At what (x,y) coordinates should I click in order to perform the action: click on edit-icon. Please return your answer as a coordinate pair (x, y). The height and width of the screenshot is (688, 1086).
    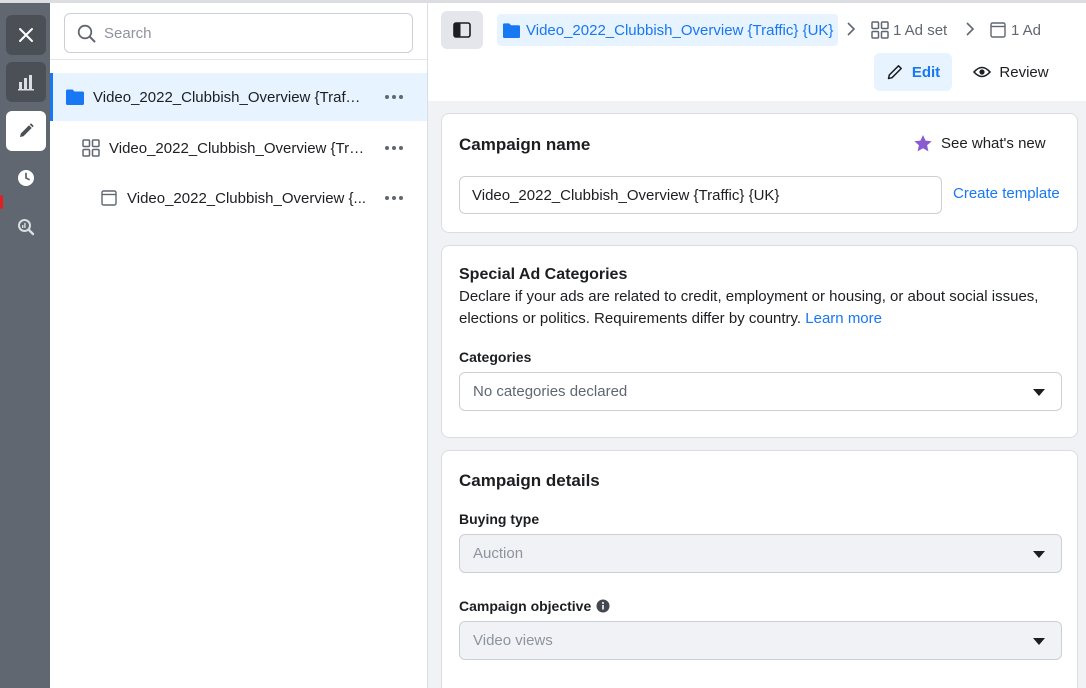
    Looking at the image, I should click on (27, 130).